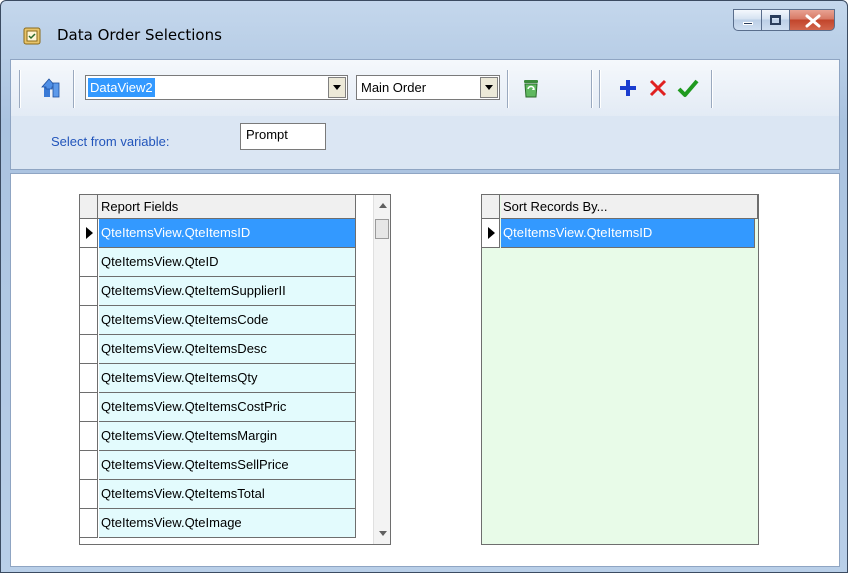 This screenshot has width=848, height=573. Describe the element at coordinates (394, 87) in the screenshot. I see `order-select-value: Main Order` at that location.